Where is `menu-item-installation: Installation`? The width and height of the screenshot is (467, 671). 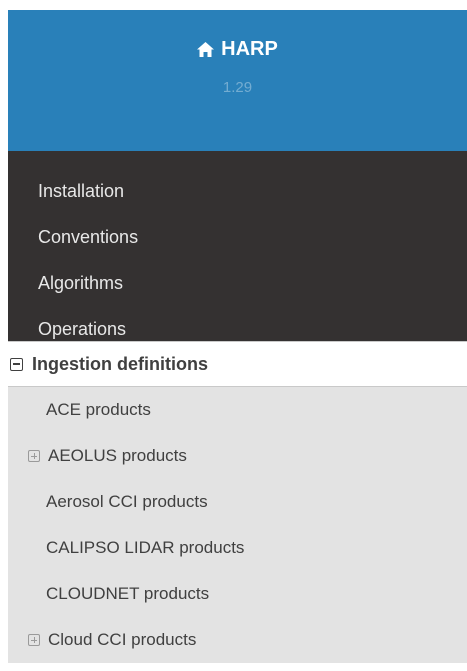 menu-item-installation: Installation is located at coordinates (237, 191).